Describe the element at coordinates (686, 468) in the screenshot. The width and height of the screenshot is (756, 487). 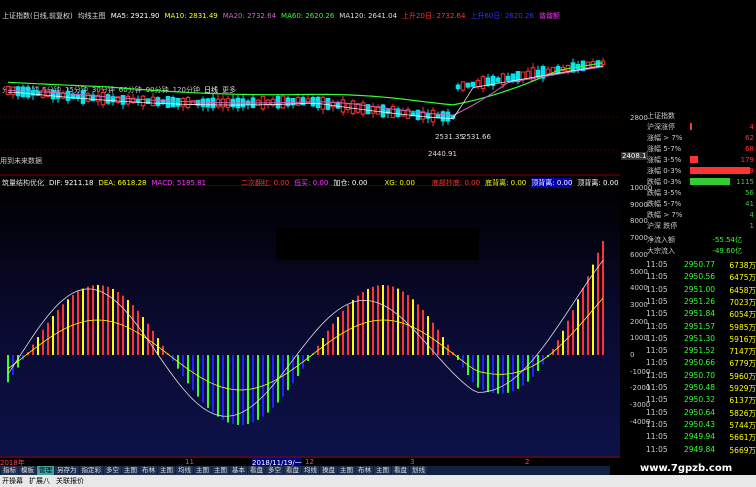
I see `watermark-text: www.7gpzb.com` at that location.